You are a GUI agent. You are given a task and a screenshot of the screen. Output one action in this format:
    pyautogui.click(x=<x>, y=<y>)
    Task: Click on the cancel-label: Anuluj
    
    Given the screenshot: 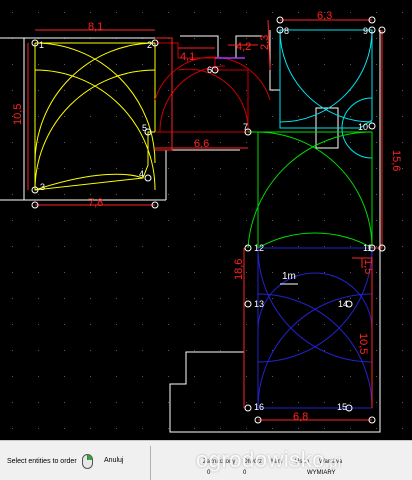 What is the action you would take?
    pyautogui.click(x=114, y=460)
    